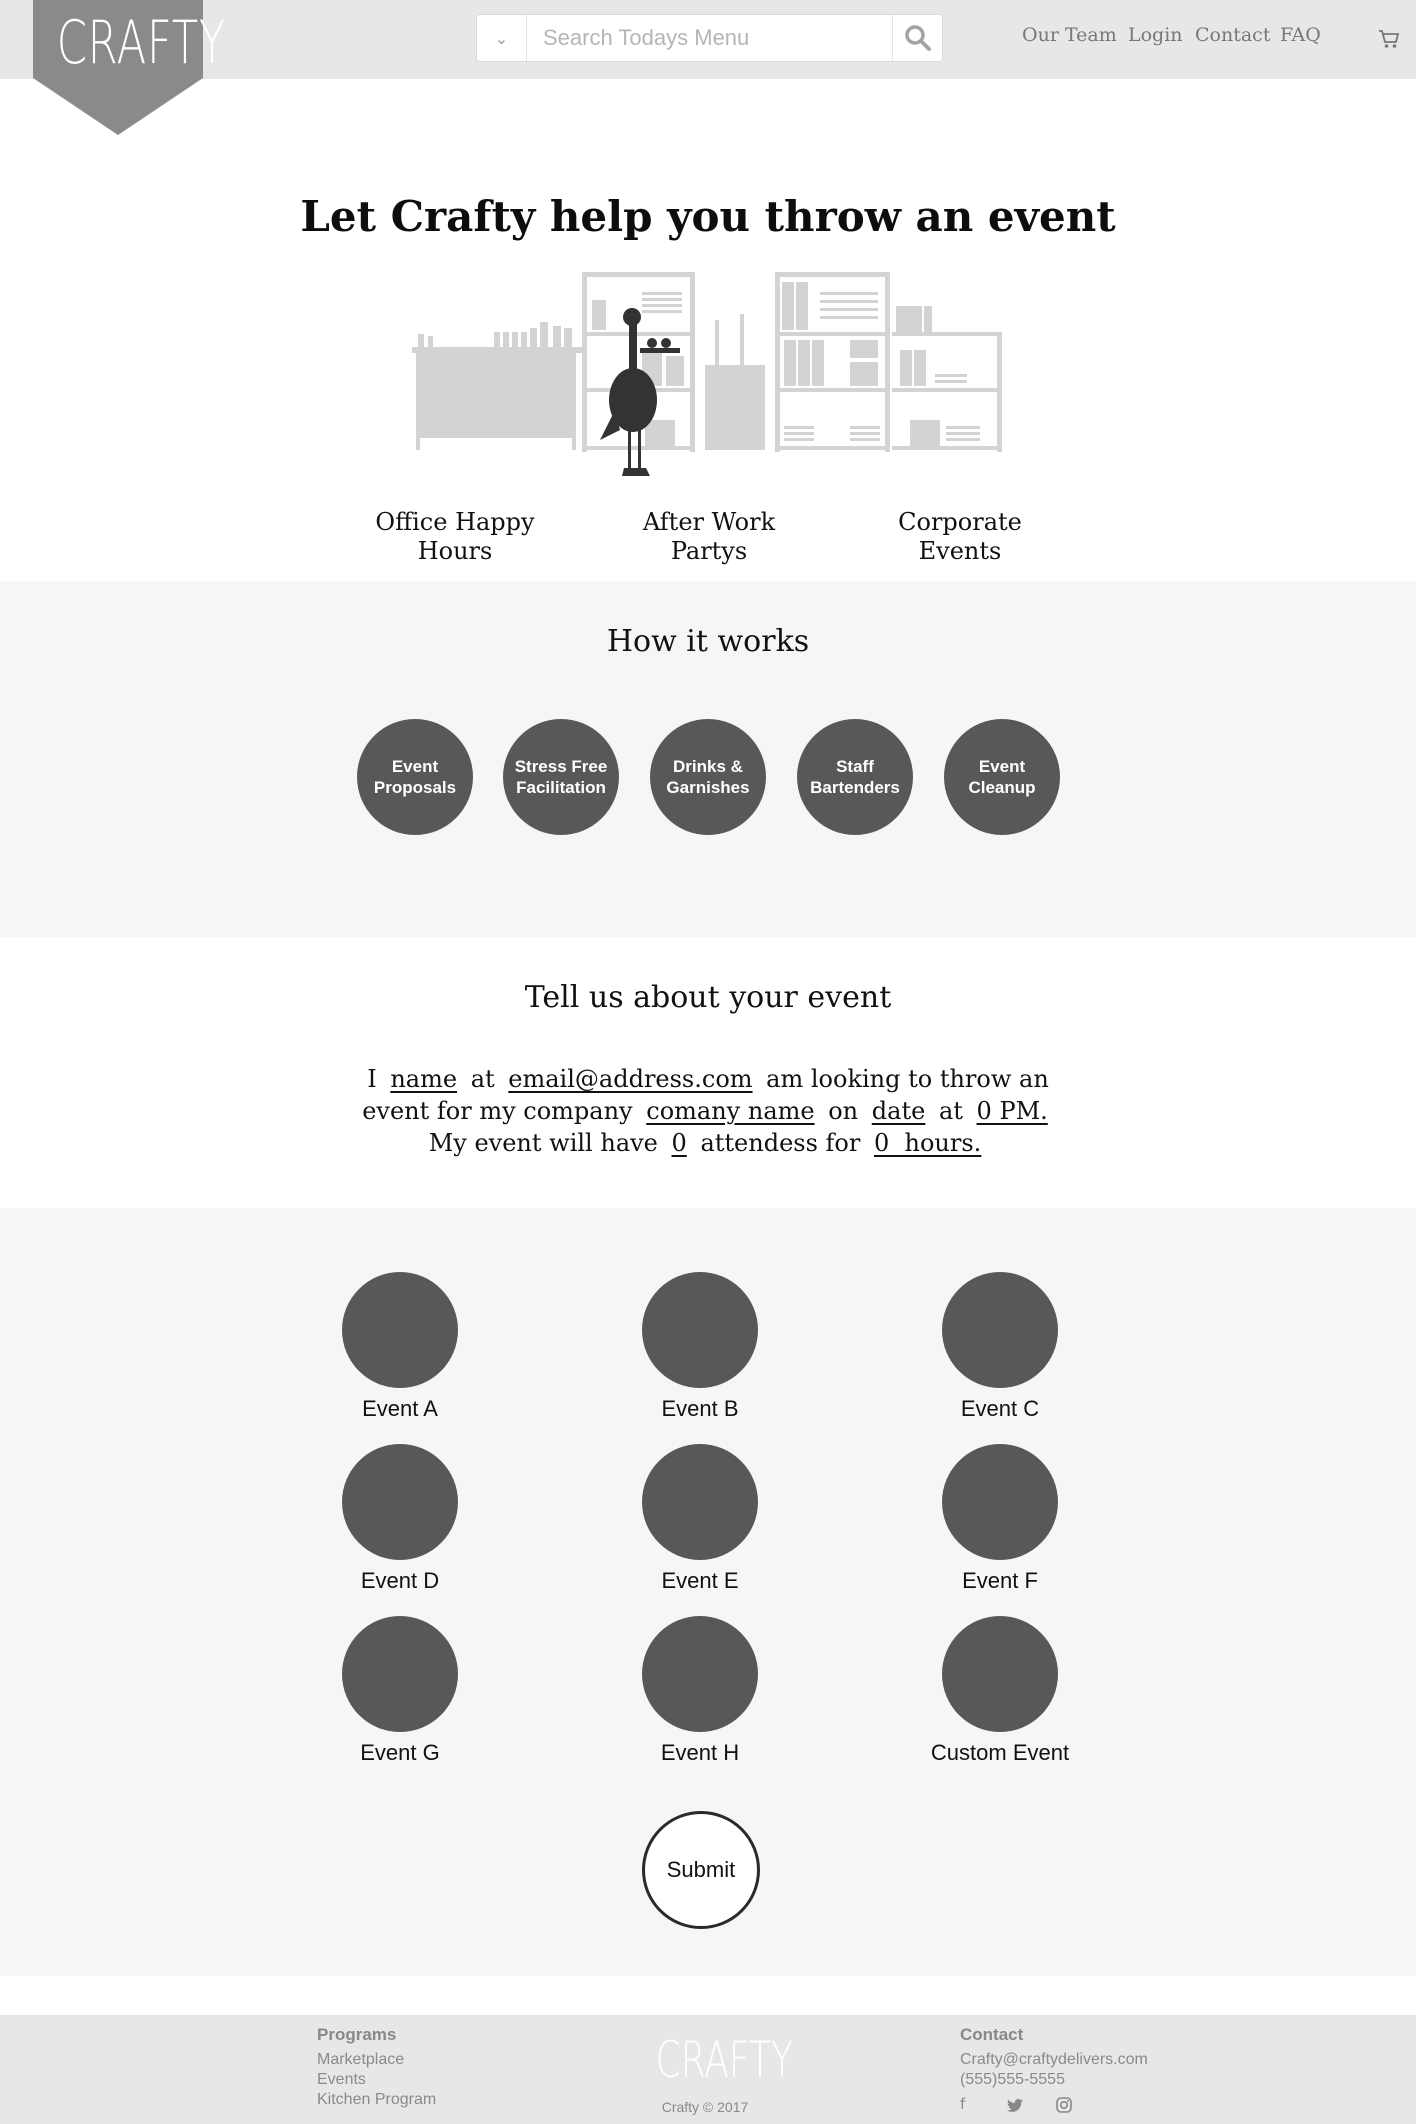 The height and width of the screenshot is (2124, 1416). Describe the element at coordinates (707, 374) in the screenshot. I see `bar-illustration` at that location.